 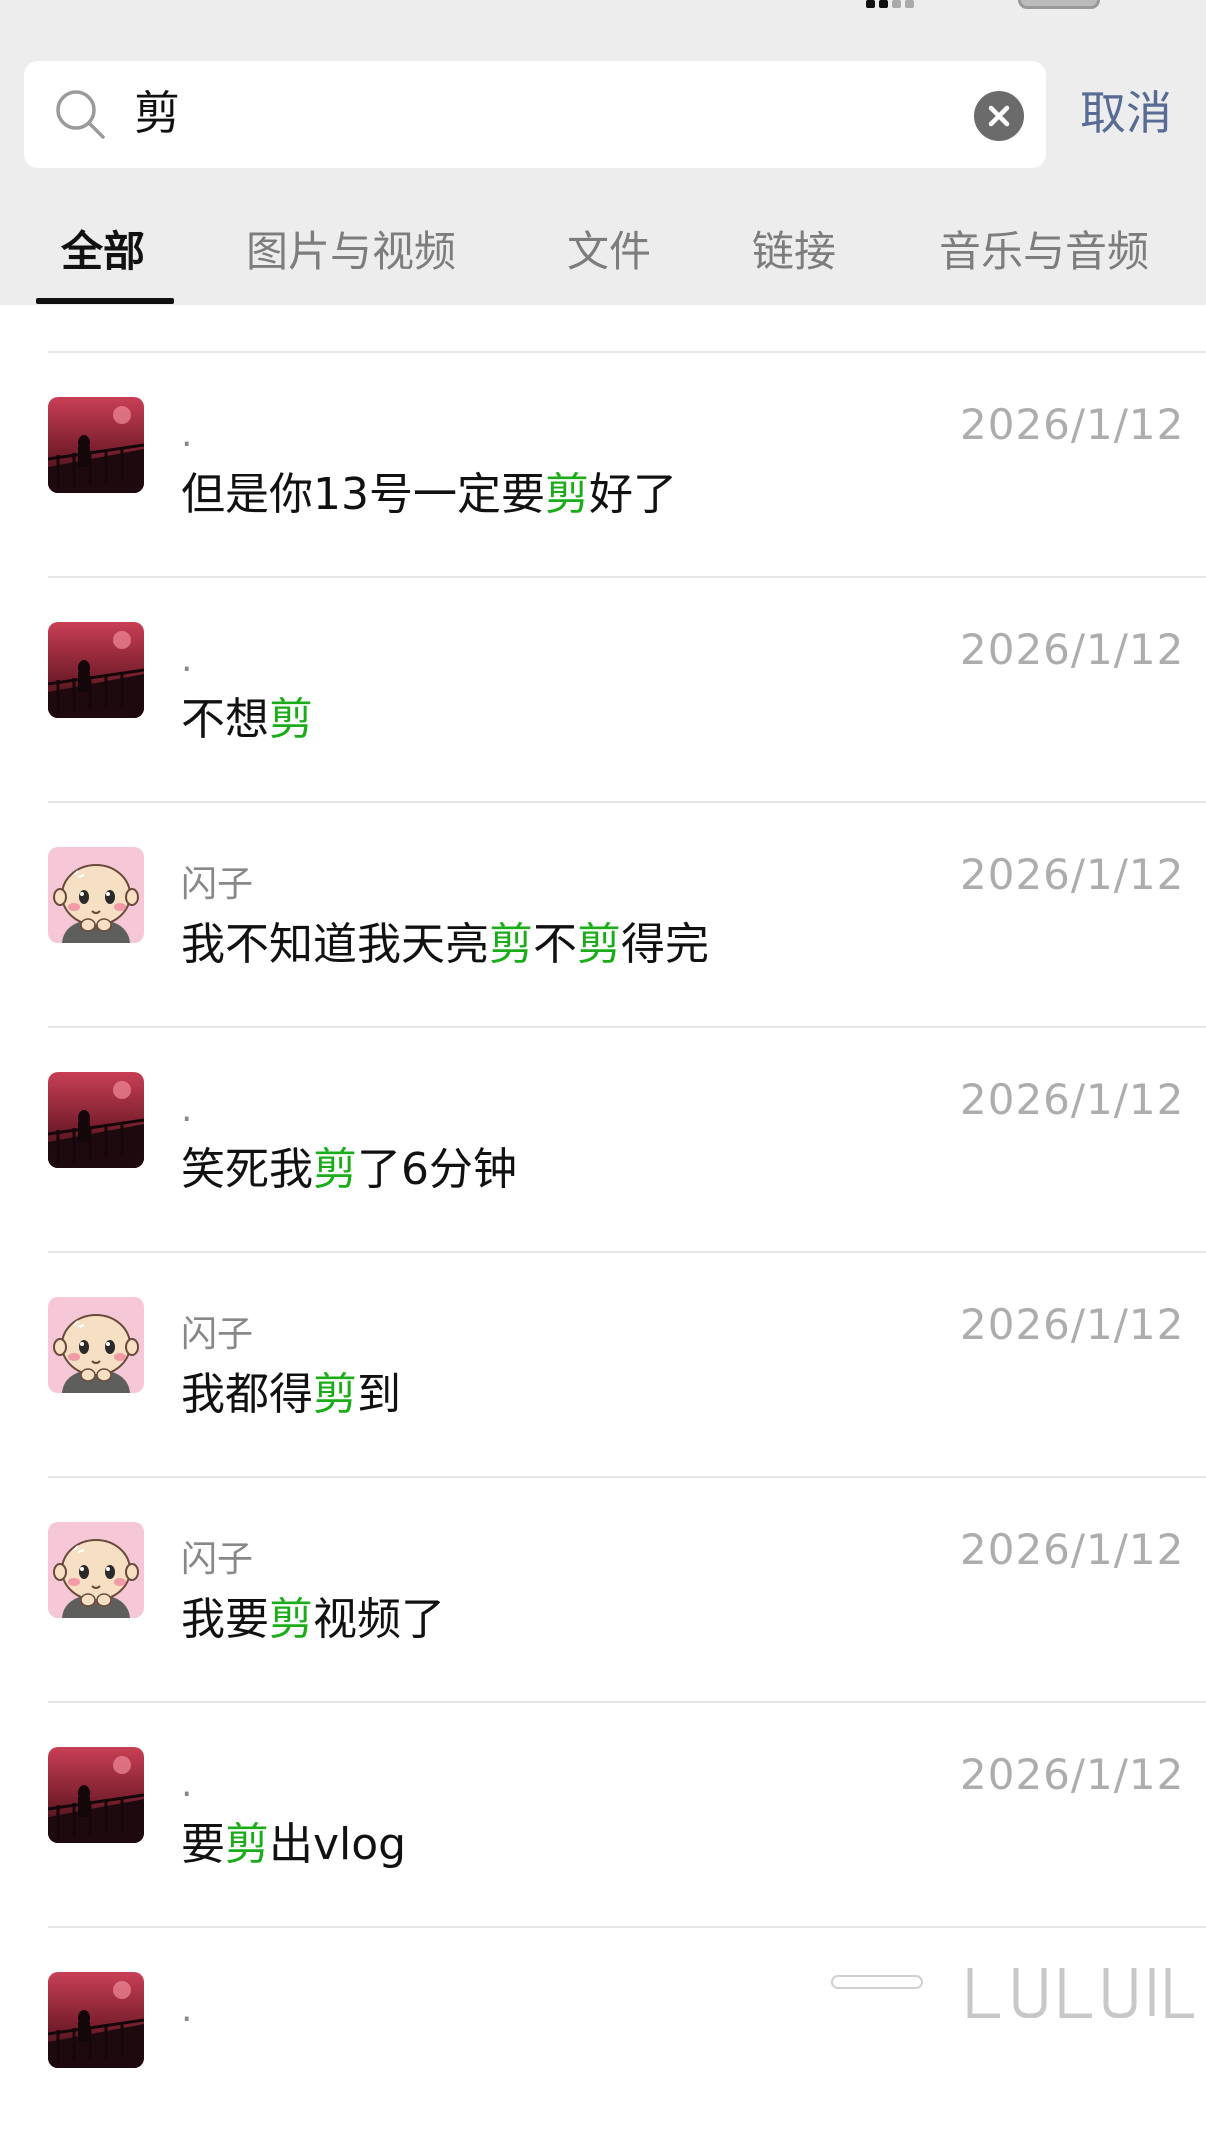 I want to click on message-segment: 我不知道我天亮, so click(x=335, y=944).